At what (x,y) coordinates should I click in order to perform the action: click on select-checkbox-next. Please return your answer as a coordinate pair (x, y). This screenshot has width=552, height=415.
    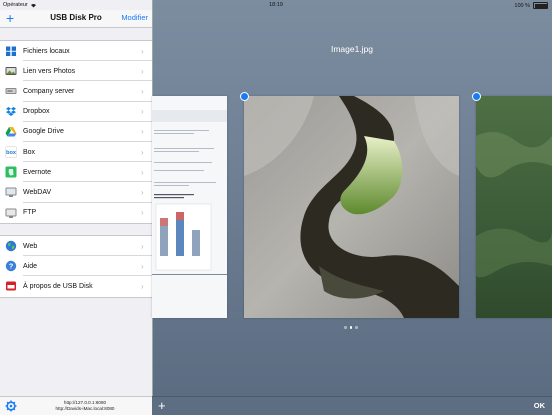
    Looking at the image, I should click on (476, 96).